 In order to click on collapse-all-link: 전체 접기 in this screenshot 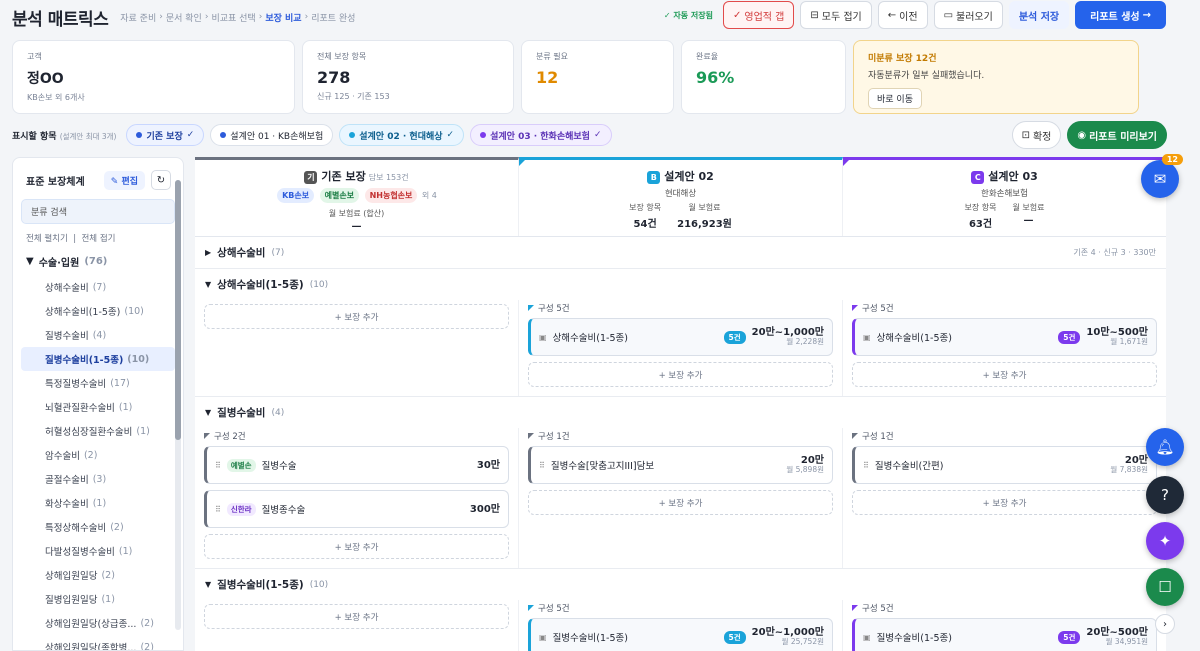, I will do `click(98, 239)`.